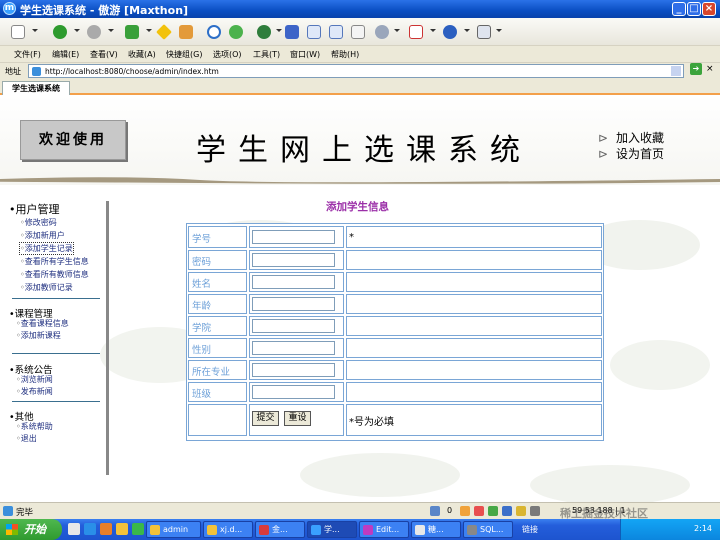 Image resolution: width=720 pixels, height=540 pixels. What do you see at coordinates (164, 32) in the screenshot?
I see `favorites-star-icon` at bounding box center [164, 32].